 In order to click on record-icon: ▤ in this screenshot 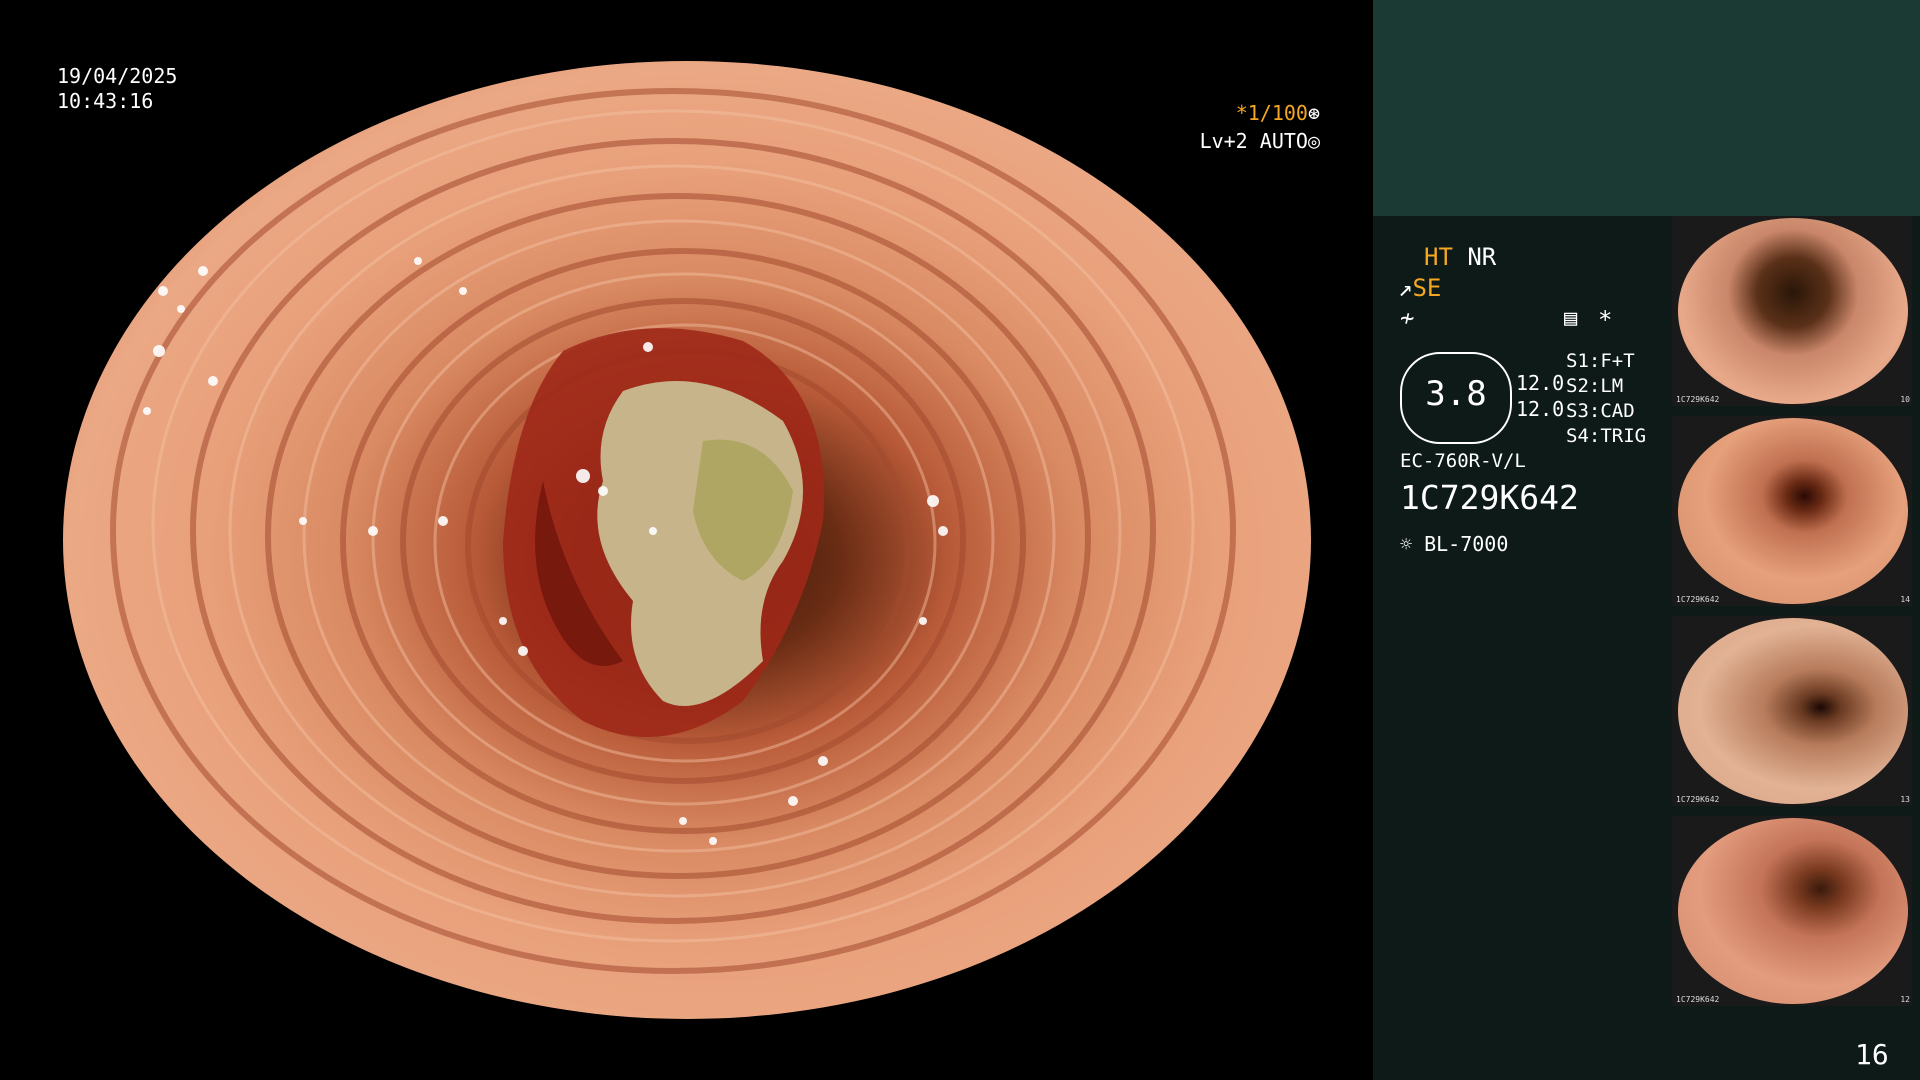, I will do `click(1571, 318)`.